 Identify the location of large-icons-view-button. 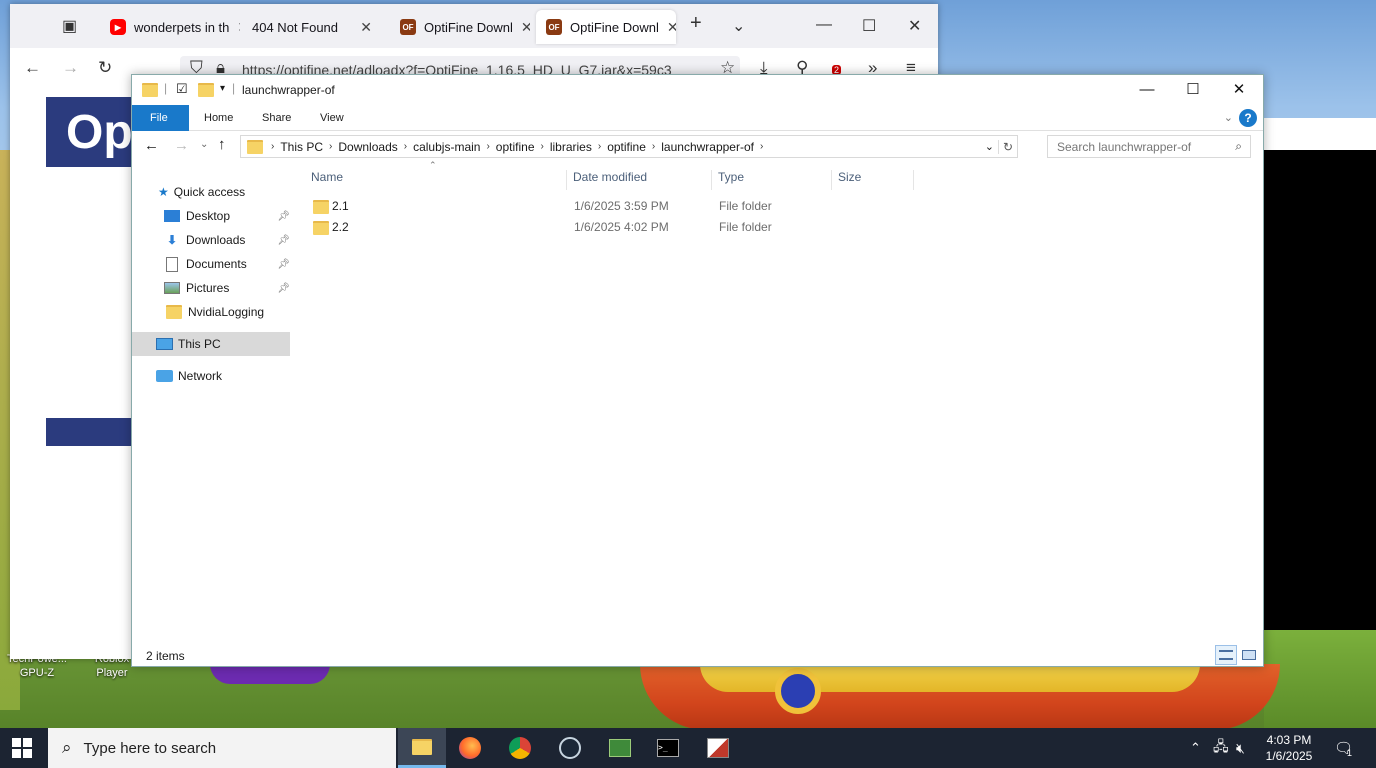
(1249, 655).